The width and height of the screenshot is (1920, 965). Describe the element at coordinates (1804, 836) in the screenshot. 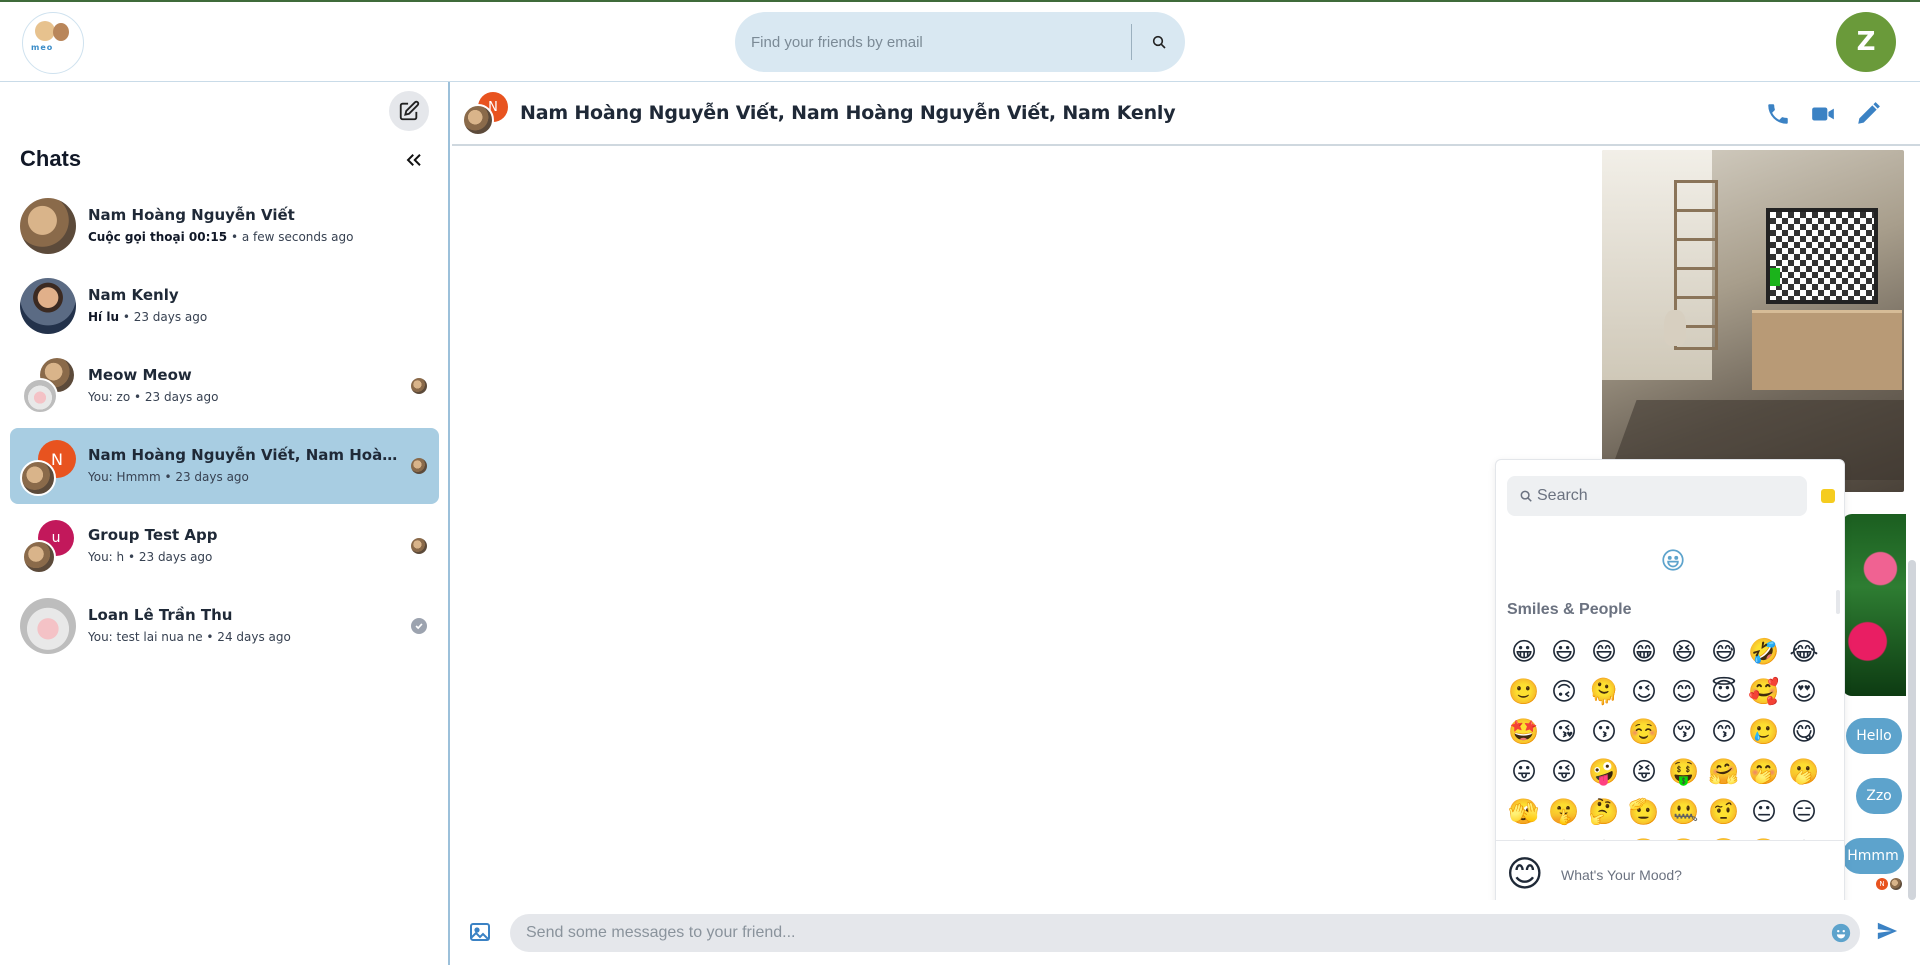

I see `emoji-option: 😌` at that location.